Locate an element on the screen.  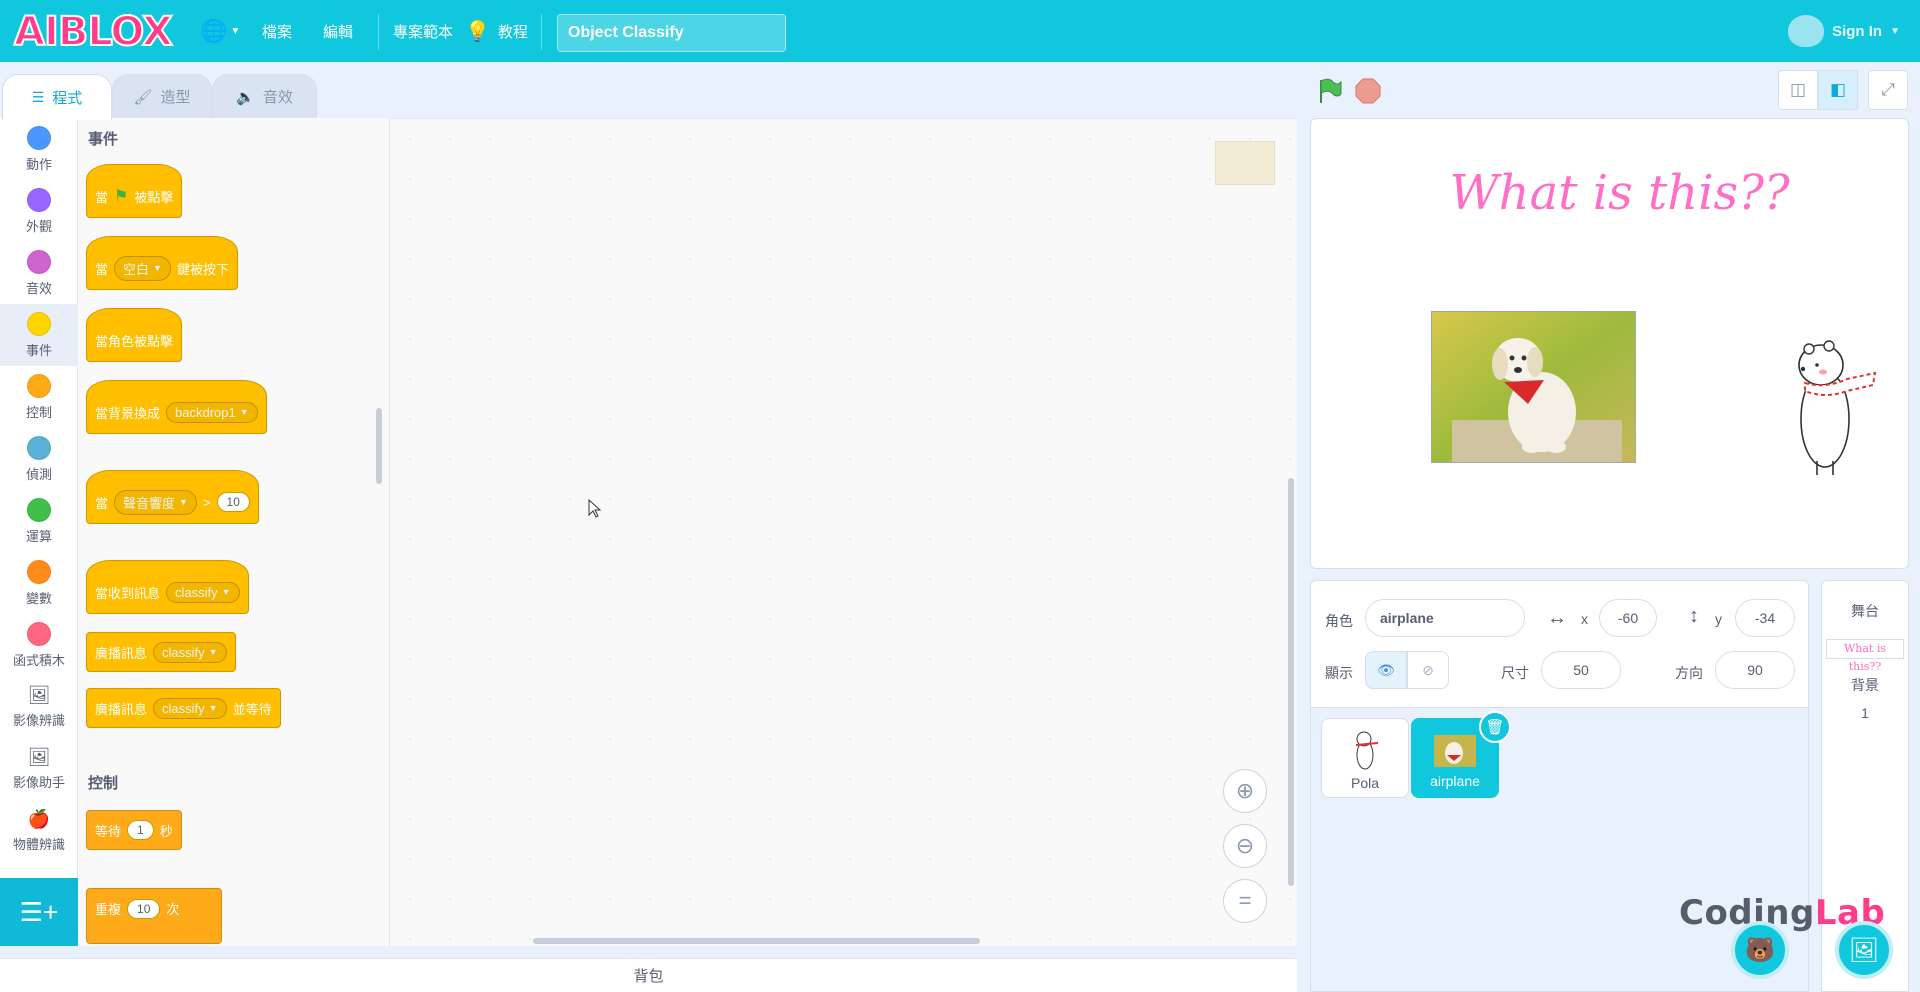
category-label: 影像辨識 is located at coordinates (38, 720).